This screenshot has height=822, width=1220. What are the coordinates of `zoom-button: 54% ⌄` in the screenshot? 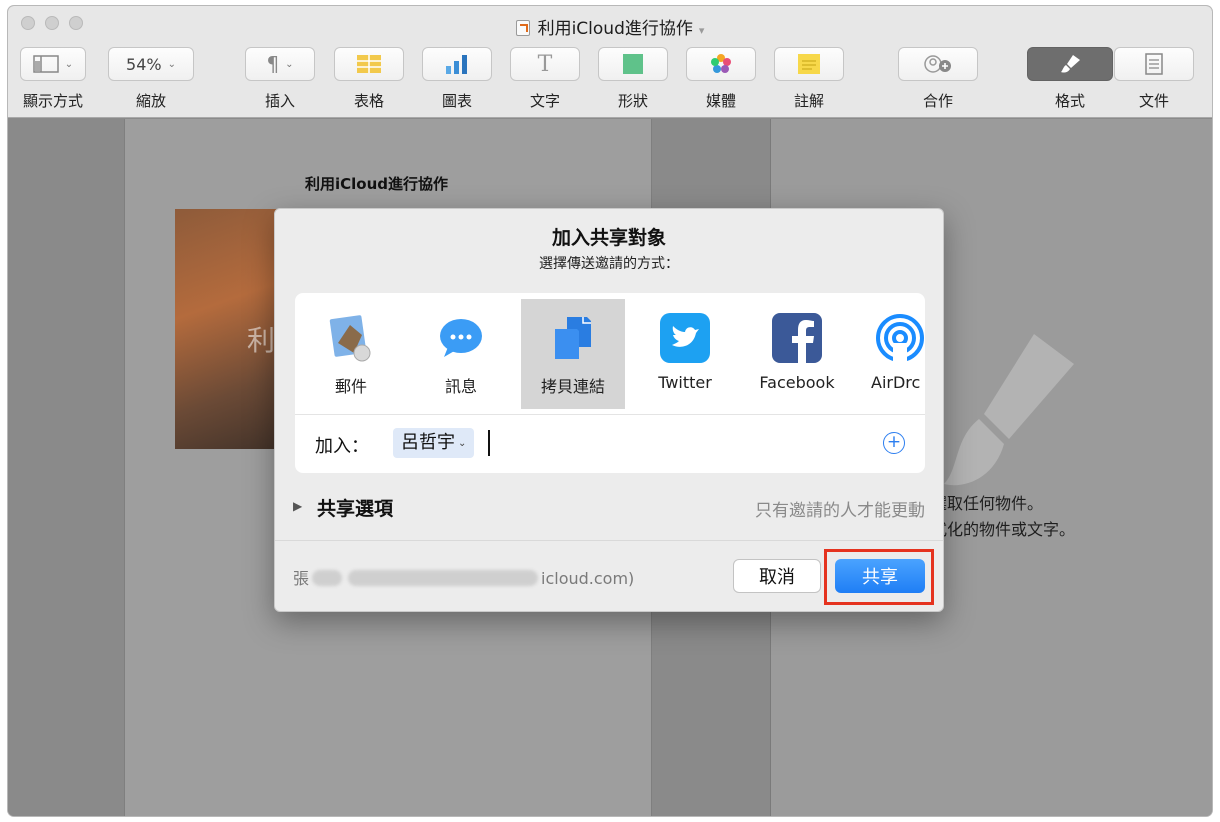 It's located at (151, 64).